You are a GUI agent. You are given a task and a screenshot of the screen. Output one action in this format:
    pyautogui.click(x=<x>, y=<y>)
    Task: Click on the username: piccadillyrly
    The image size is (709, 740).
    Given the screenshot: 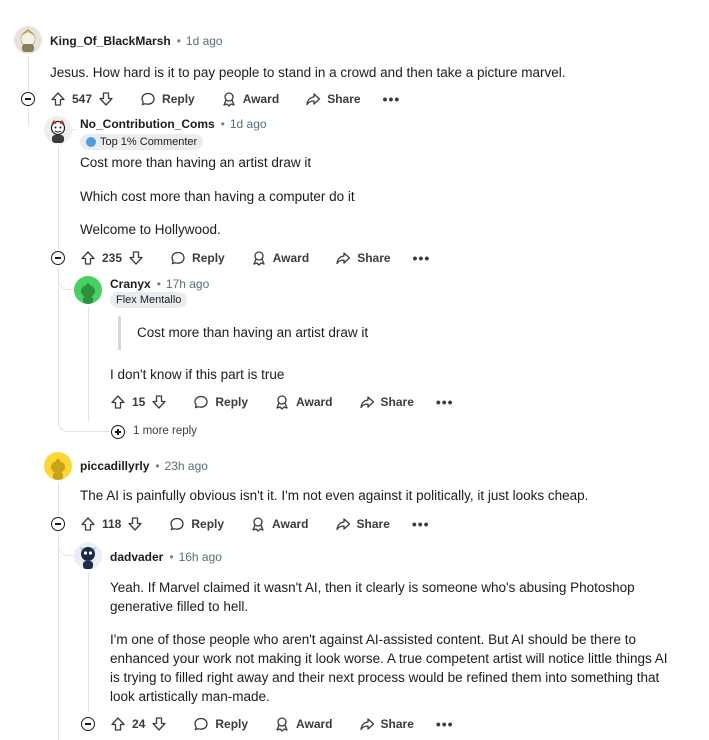 What is the action you would take?
    pyautogui.click(x=114, y=466)
    